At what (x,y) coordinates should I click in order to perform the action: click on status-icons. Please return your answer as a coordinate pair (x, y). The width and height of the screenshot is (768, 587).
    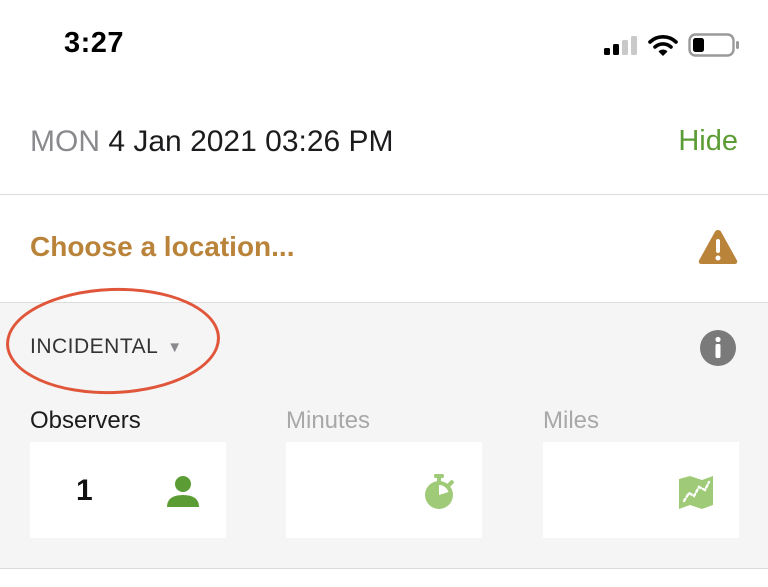
    Looking at the image, I should click on (672, 45).